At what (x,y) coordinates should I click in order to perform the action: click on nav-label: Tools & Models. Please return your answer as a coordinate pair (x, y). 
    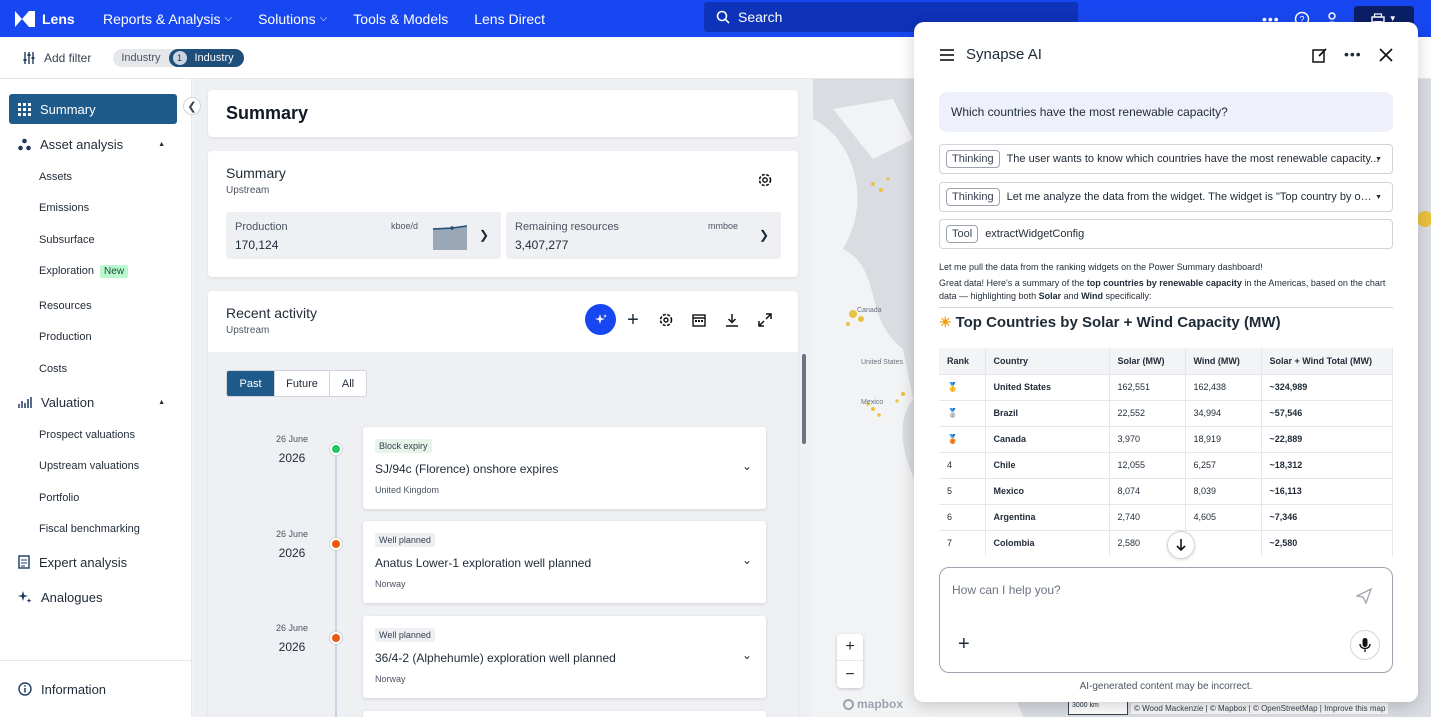
    Looking at the image, I should click on (401, 18).